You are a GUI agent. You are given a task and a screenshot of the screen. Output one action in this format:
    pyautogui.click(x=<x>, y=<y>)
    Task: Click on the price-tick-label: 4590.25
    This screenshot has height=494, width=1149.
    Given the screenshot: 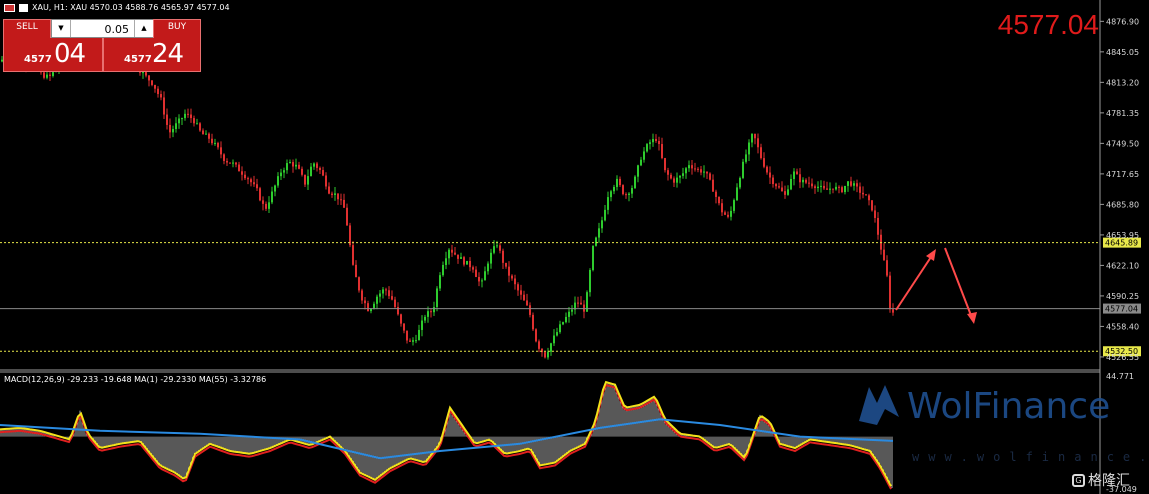 What is the action you would take?
    pyautogui.click(x=1122, y=296)
    